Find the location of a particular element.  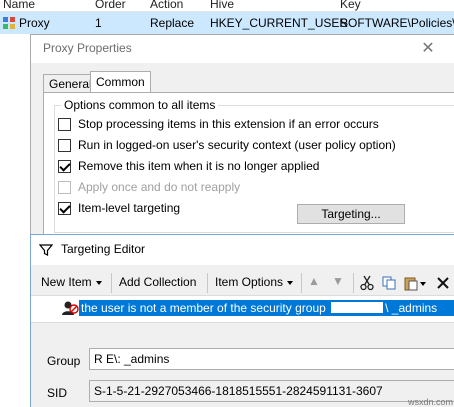

option-label: Apply once and do not reapply is located at coordinates (159, 187).